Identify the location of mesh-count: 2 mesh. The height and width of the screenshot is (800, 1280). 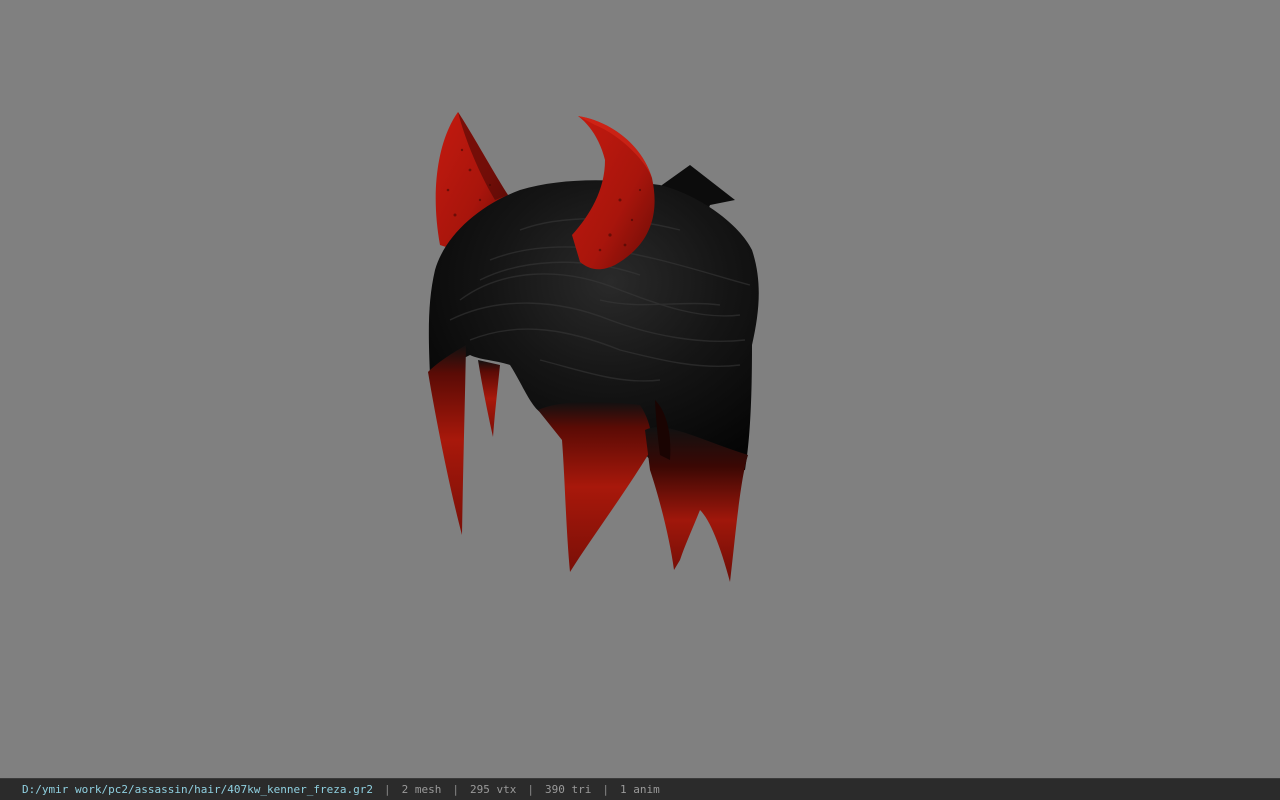
(421, 789).